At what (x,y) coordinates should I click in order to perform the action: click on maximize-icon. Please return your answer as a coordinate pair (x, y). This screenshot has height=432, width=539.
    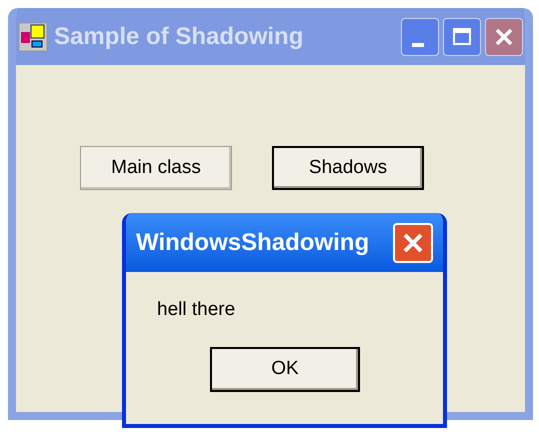
    Looking at the image, I should click on (462, 37).